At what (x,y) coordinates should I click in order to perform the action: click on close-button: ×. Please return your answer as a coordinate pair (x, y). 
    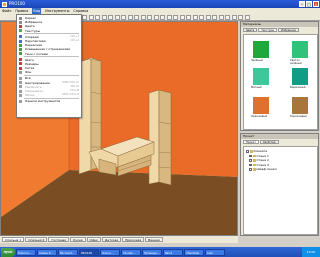
    Looking at the image, I should click on (316, 4).